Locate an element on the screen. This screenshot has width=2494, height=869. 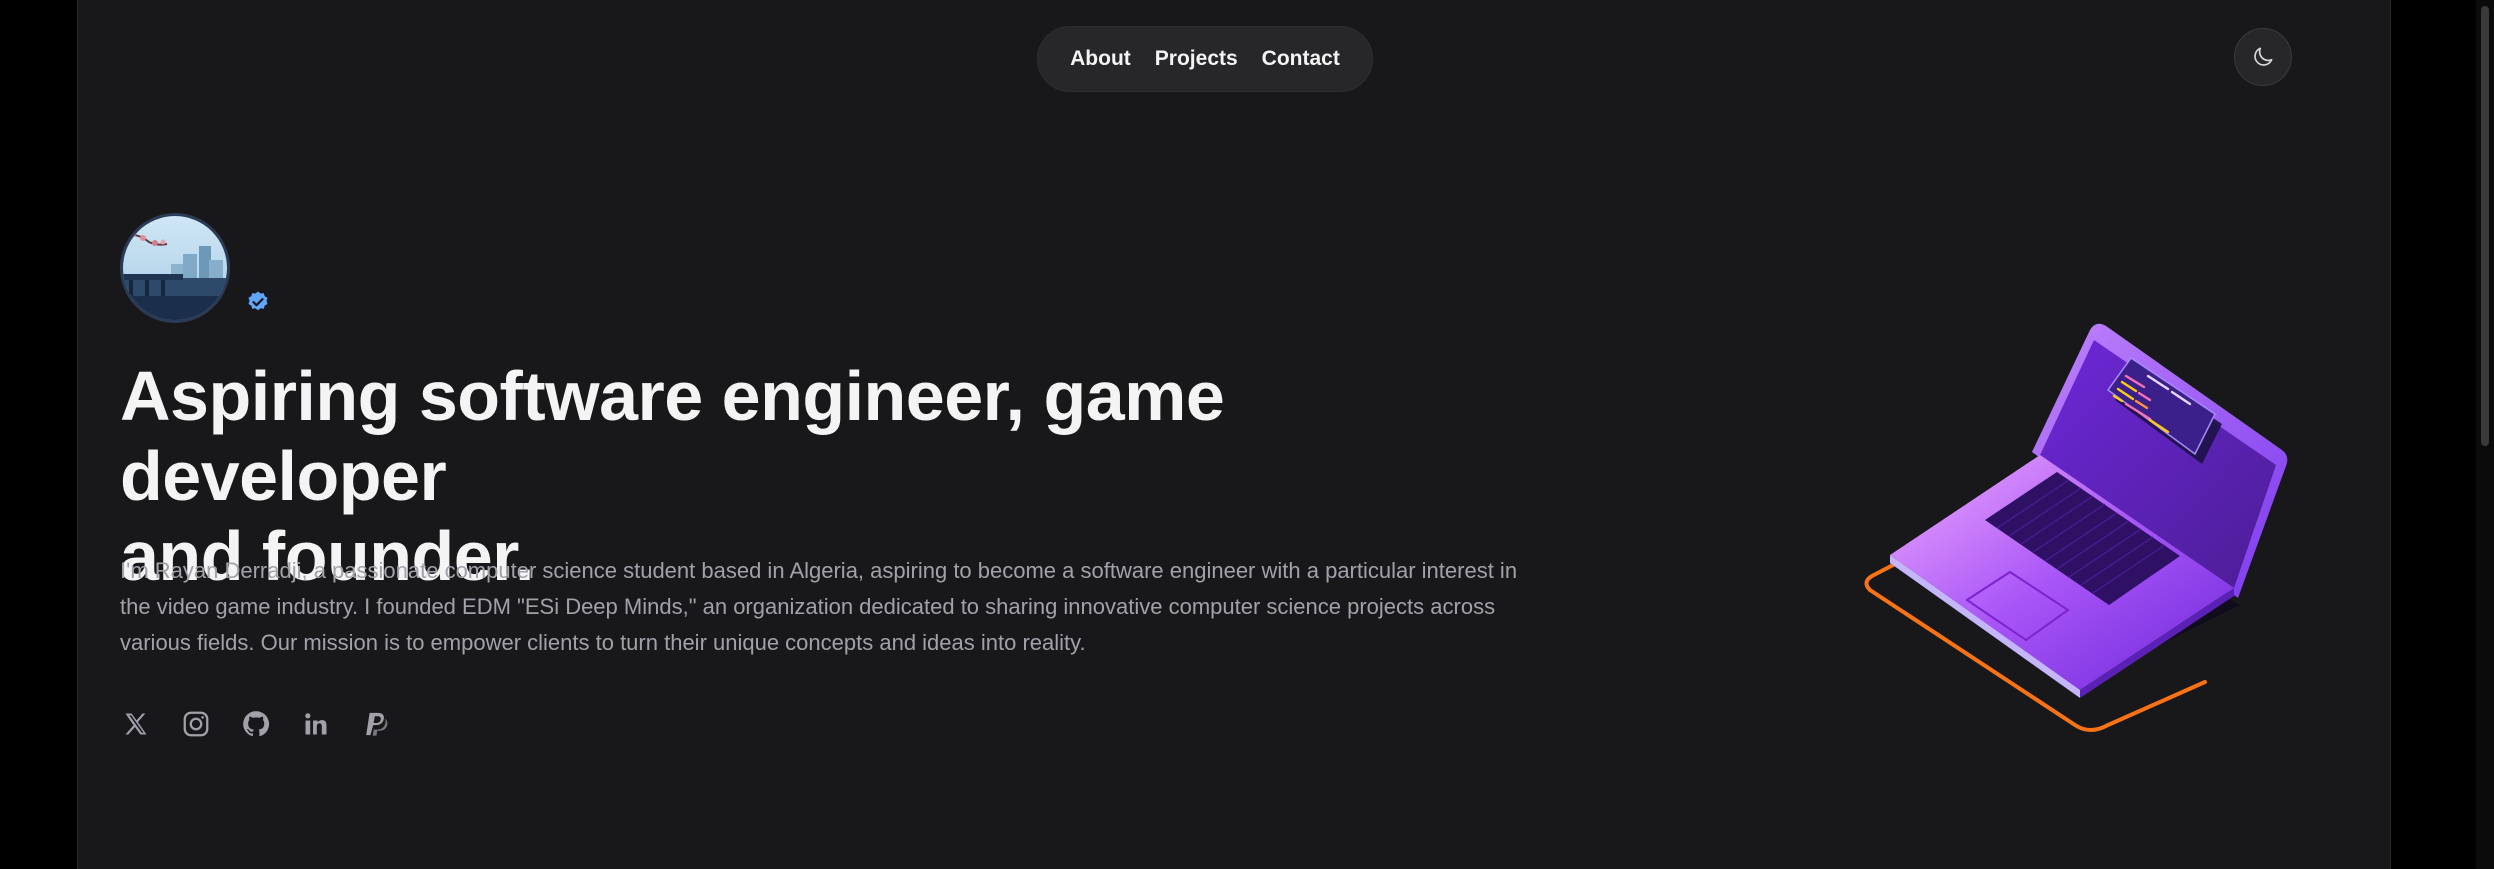
social-link-x is located at coordinates (136, 724).